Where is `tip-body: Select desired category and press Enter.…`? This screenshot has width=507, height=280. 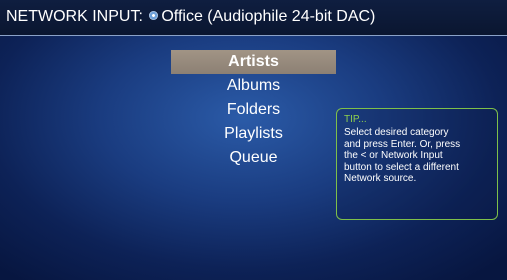
tip-body: Select desired category and press Enter.… is located at coordinates (417, 156).